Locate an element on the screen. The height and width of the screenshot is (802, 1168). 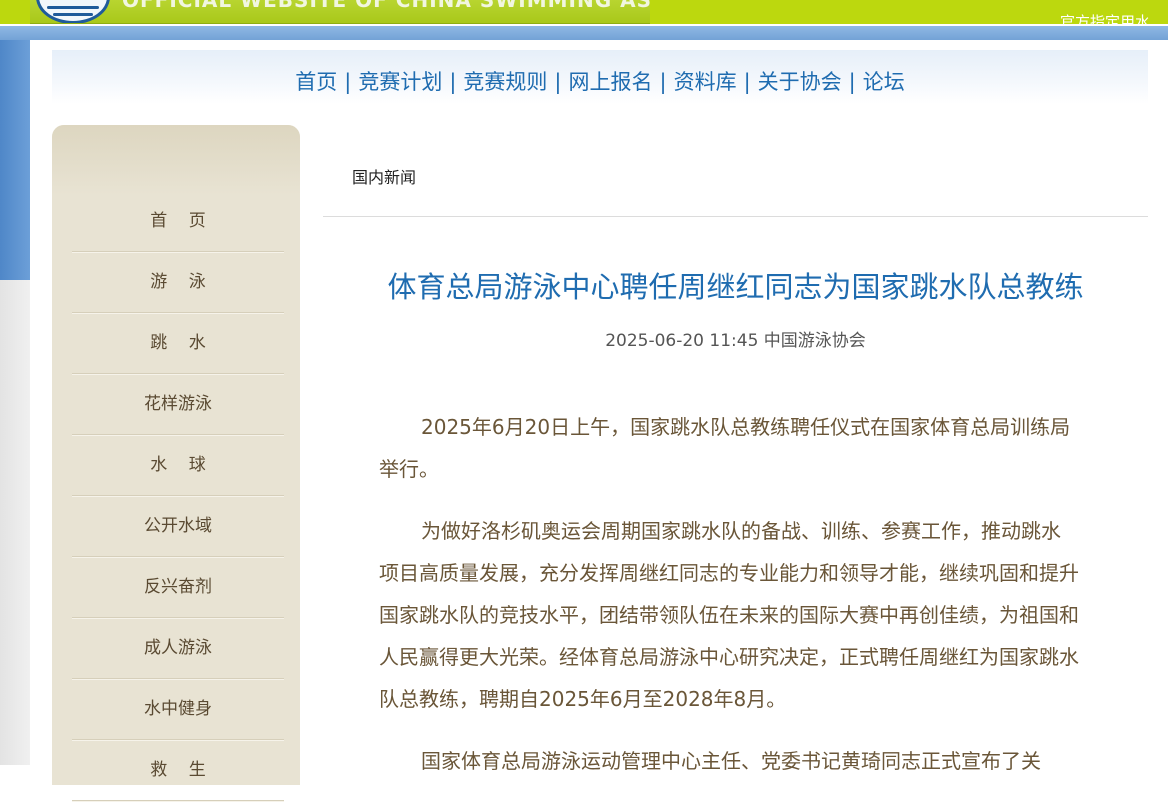
nav-competition-rules: 竞赛规则 is located at coordinates (505, 82).